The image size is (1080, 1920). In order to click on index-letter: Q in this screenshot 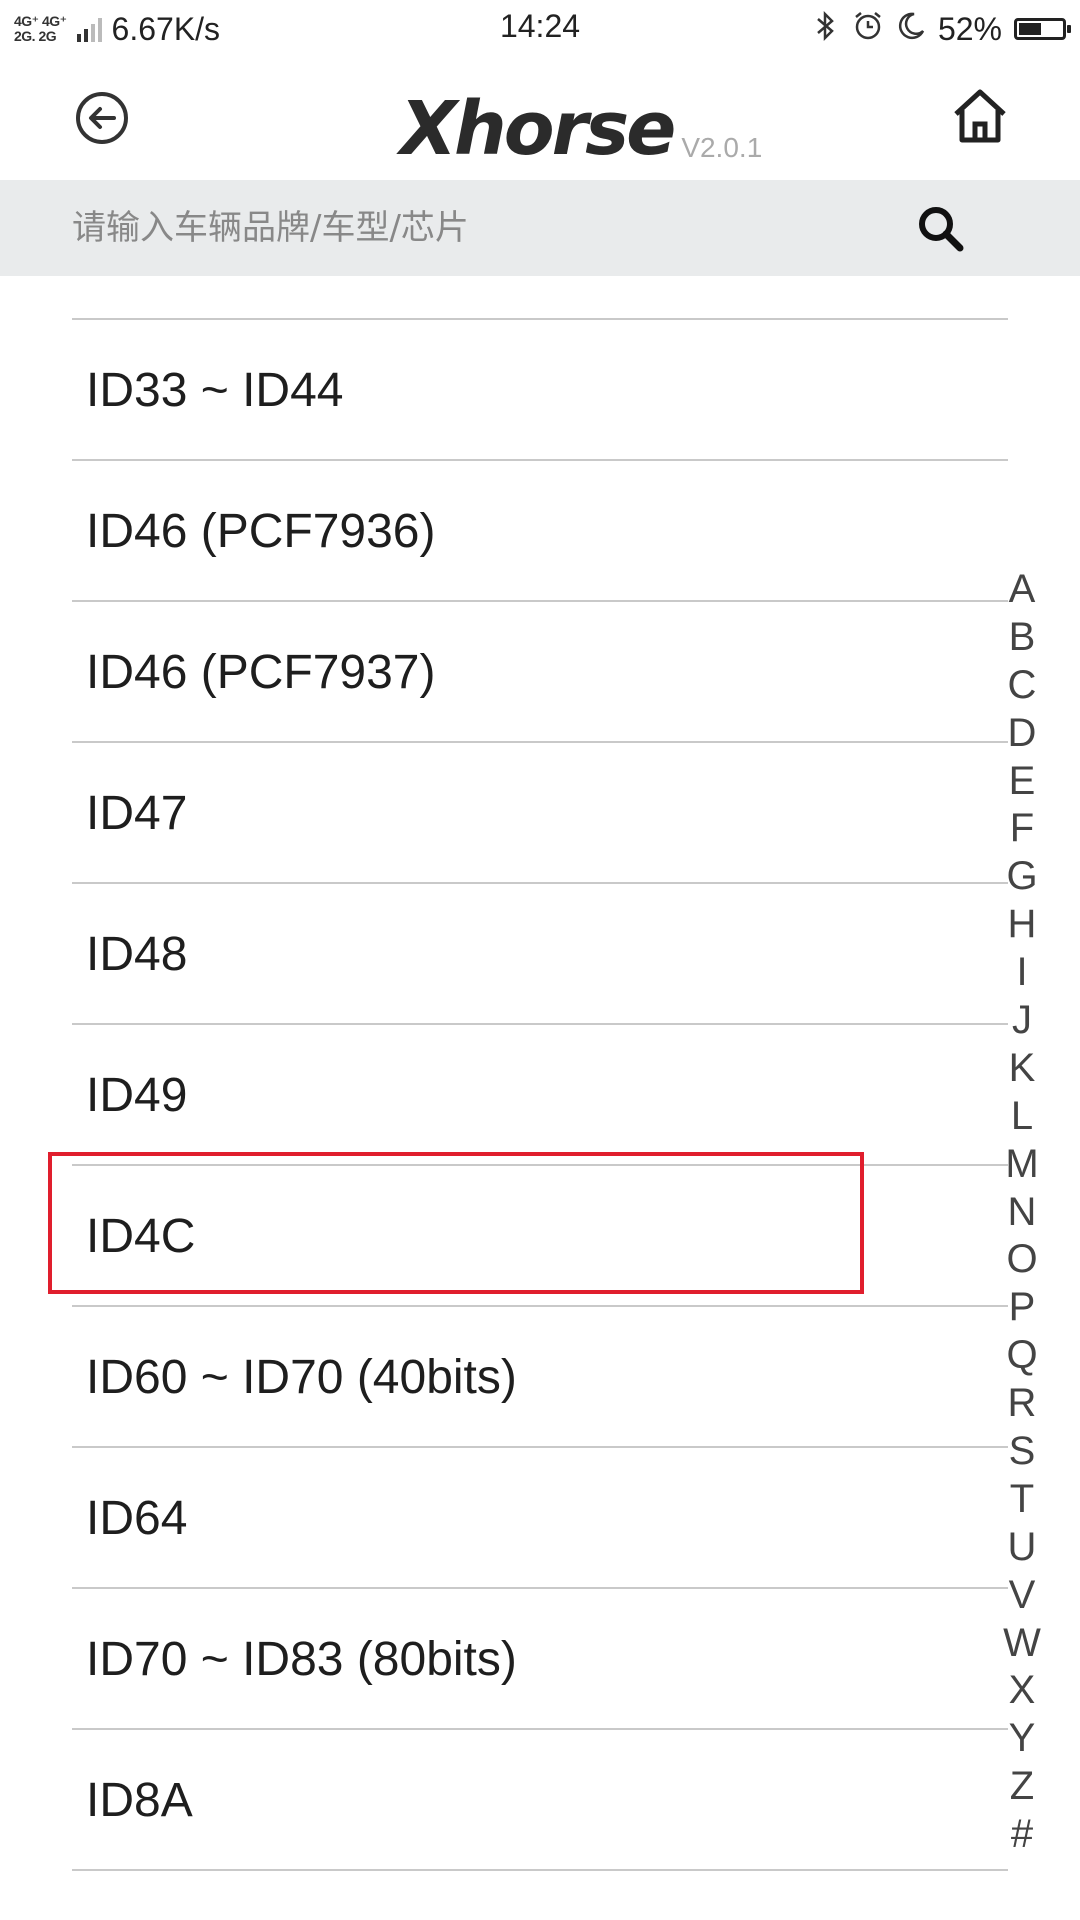, I will do `click(1022, 1356)`.